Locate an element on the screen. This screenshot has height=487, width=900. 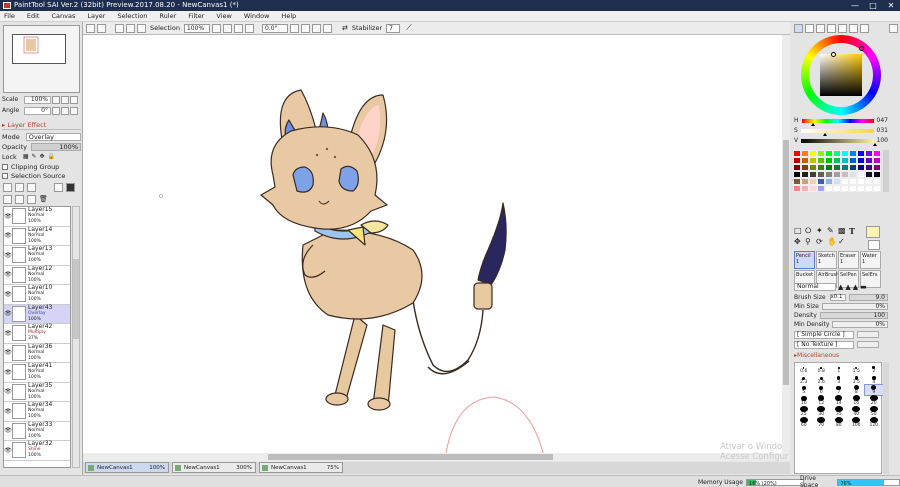
menu-file: File is located at coordinates (9, 16).